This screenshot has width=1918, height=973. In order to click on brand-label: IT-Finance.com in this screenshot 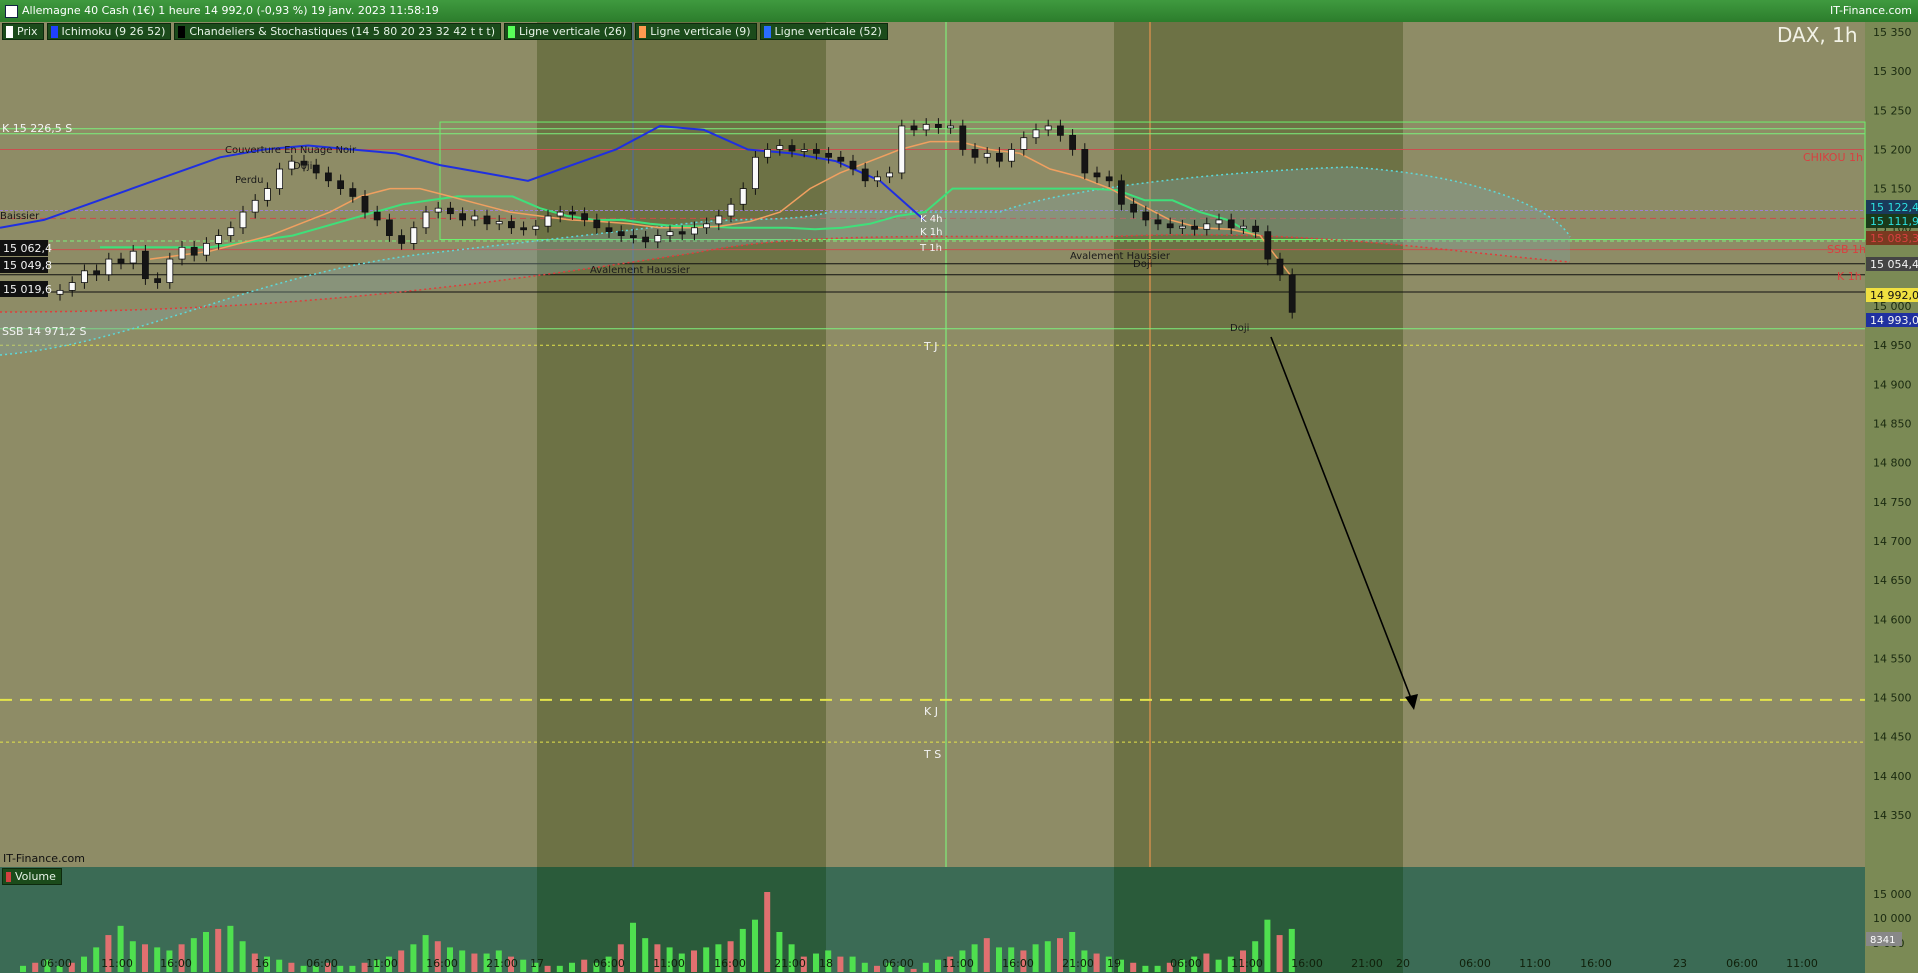, I will do `click(1871, 11)`.